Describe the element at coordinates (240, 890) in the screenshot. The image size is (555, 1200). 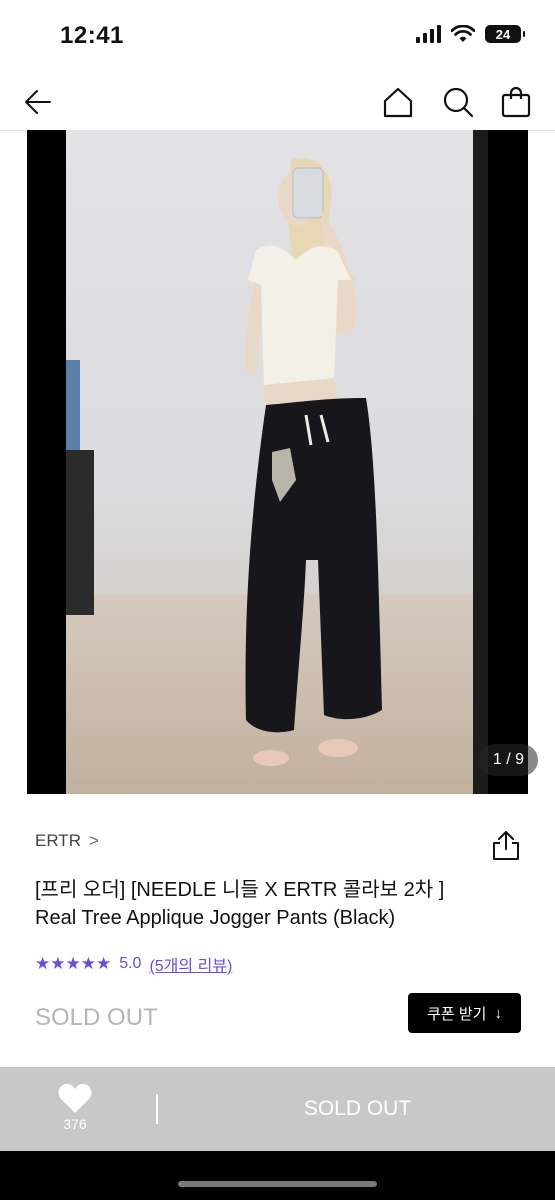
I see `product-title-line1: [프리 오더] [NEEDLE 니들 X ERTR 콜라보 2차 ]` at that location.